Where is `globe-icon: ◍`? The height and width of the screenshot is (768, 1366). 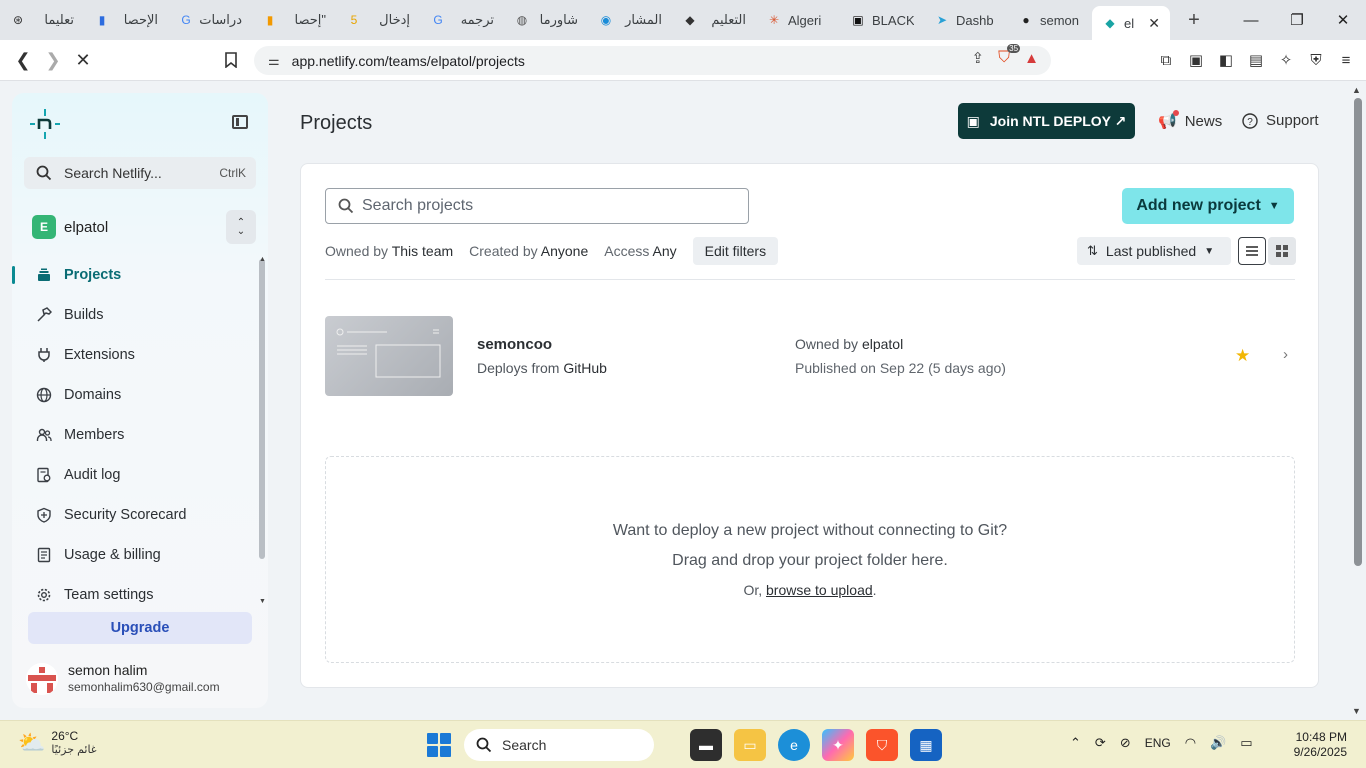 globe-icon: ◍ is located at coordinates (522, 20).